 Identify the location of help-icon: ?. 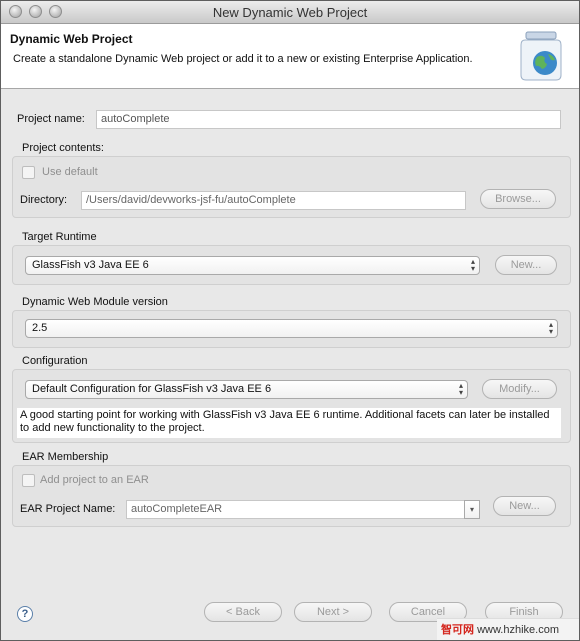
(25, 614).